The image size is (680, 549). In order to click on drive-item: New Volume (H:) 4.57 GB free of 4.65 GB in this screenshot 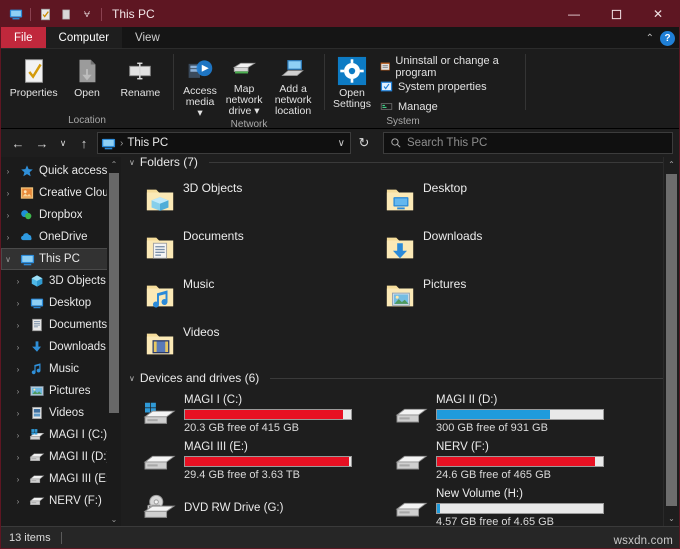, I will do `click(513, 505)`.